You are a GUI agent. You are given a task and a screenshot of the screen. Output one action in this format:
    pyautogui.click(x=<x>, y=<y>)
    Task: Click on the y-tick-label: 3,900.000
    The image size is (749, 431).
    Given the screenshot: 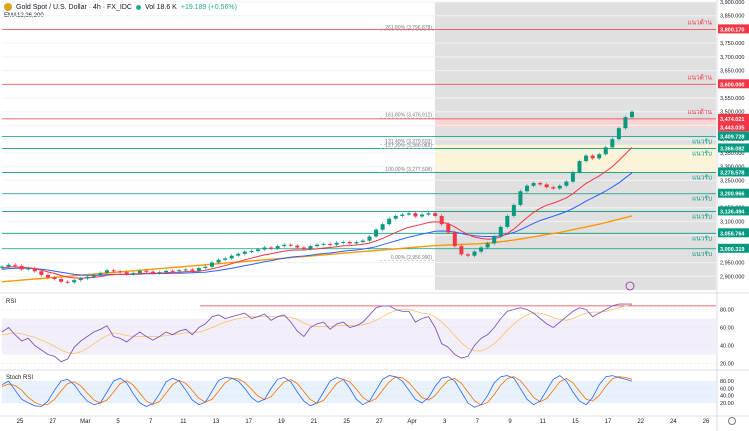 What is the action you would take?
    pyautogui.click(x=732, y=3)
    